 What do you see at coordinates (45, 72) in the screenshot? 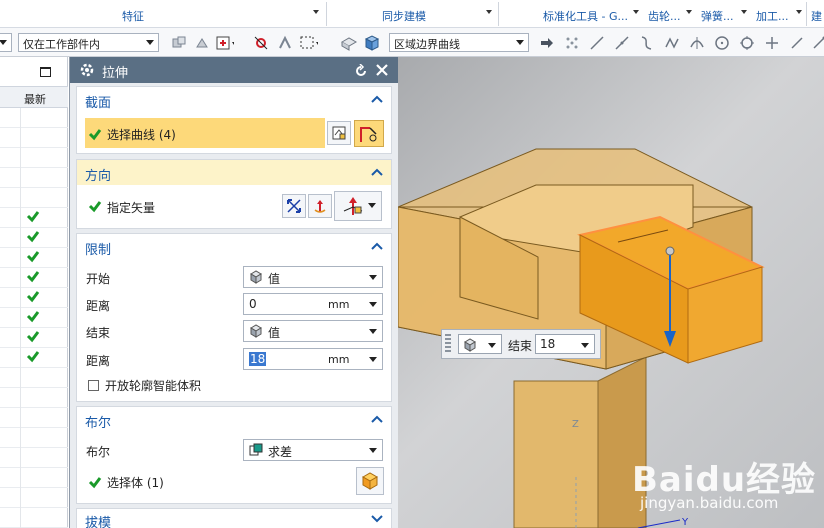
I see `maximize-icon` at bounding box center [45, 72].